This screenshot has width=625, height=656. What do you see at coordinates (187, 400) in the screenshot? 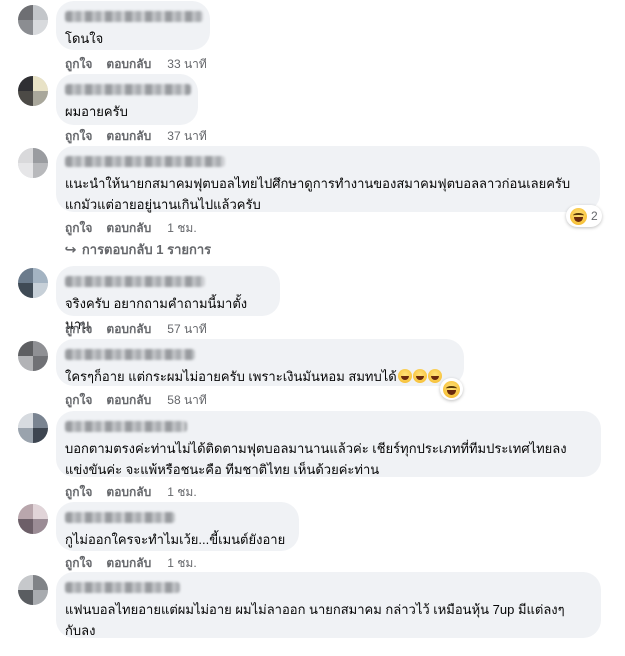
I see `comment-time: 58 นาที` at bounding box center [187, 400].